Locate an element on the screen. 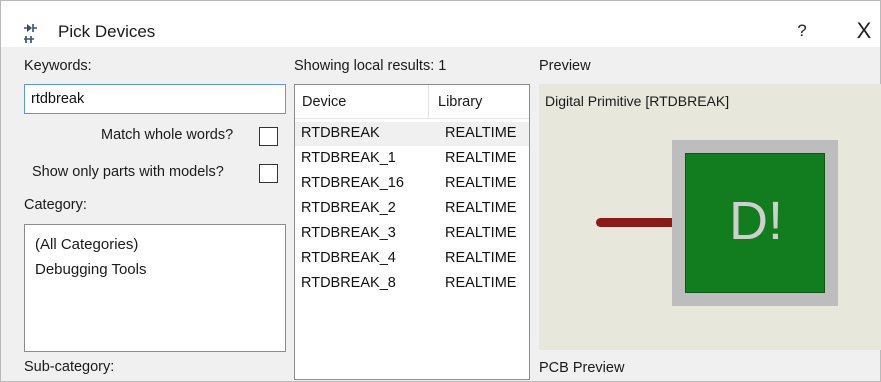  result-row: RTDBREAK_8 REALTIME is located at coordinates (412, 284).